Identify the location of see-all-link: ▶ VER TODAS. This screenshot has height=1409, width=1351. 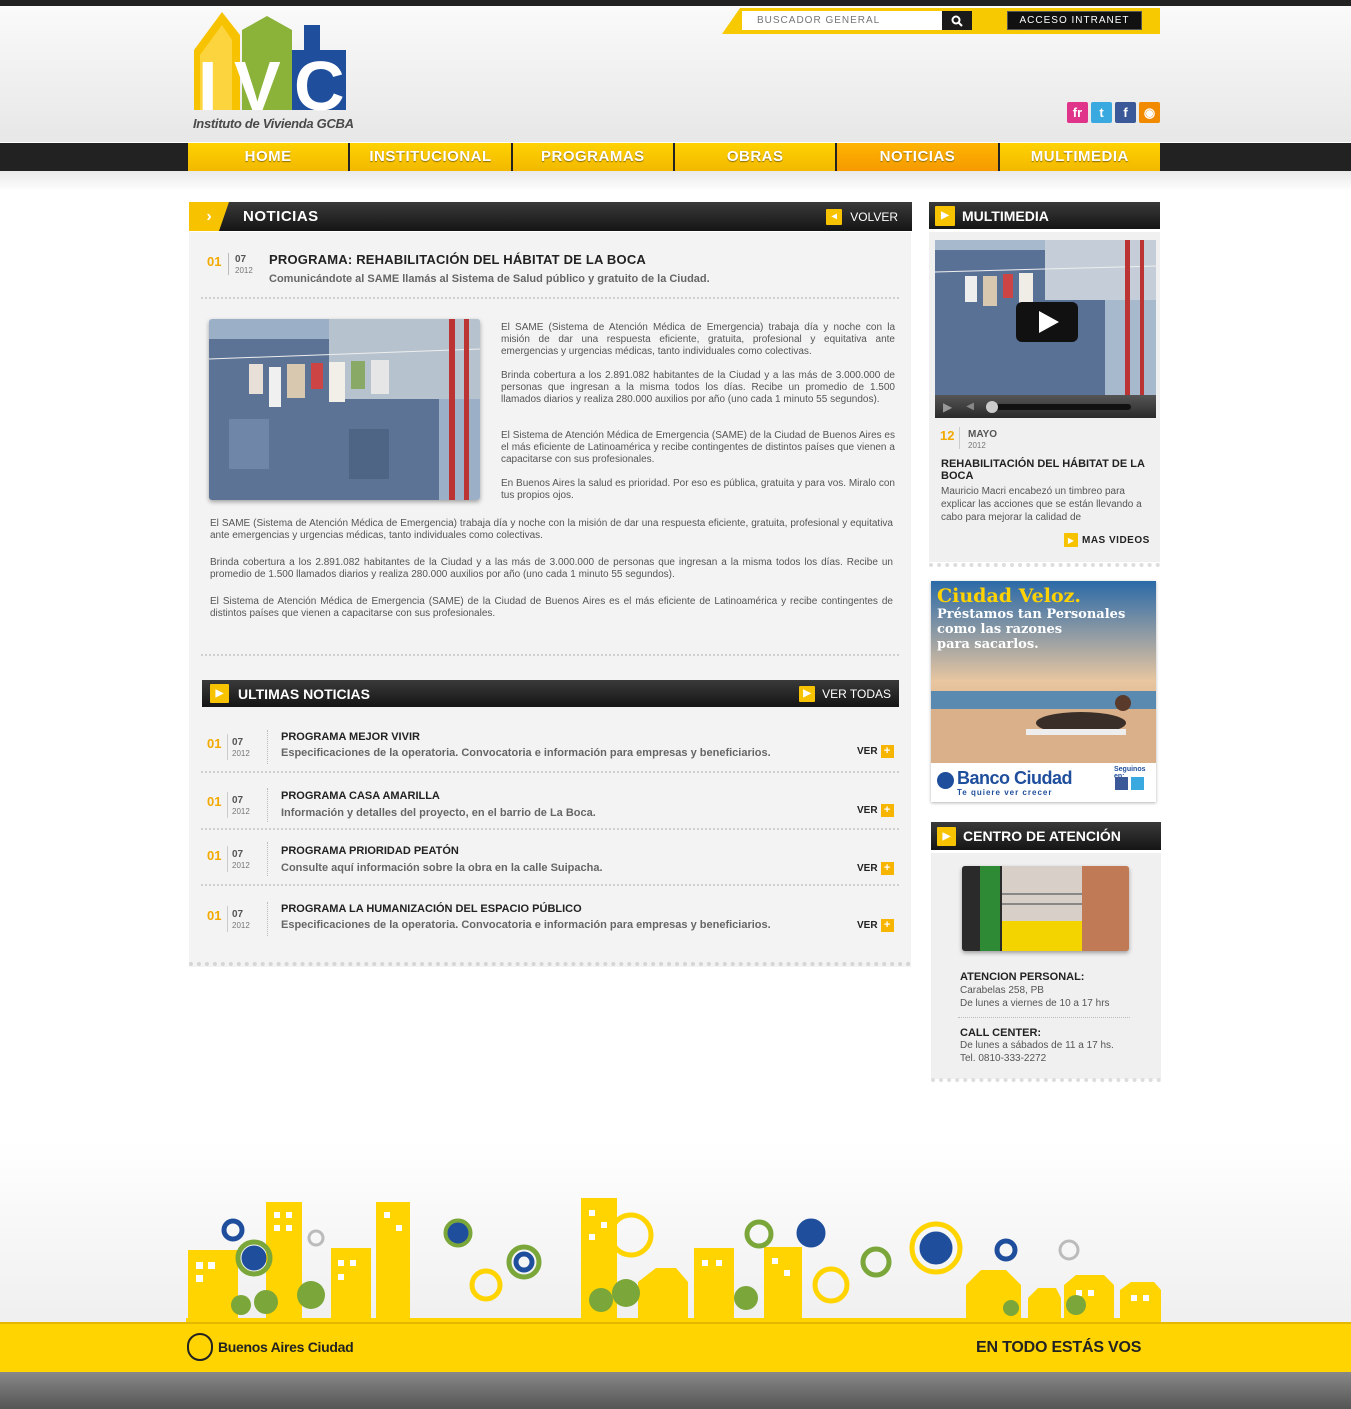
(845, 693).